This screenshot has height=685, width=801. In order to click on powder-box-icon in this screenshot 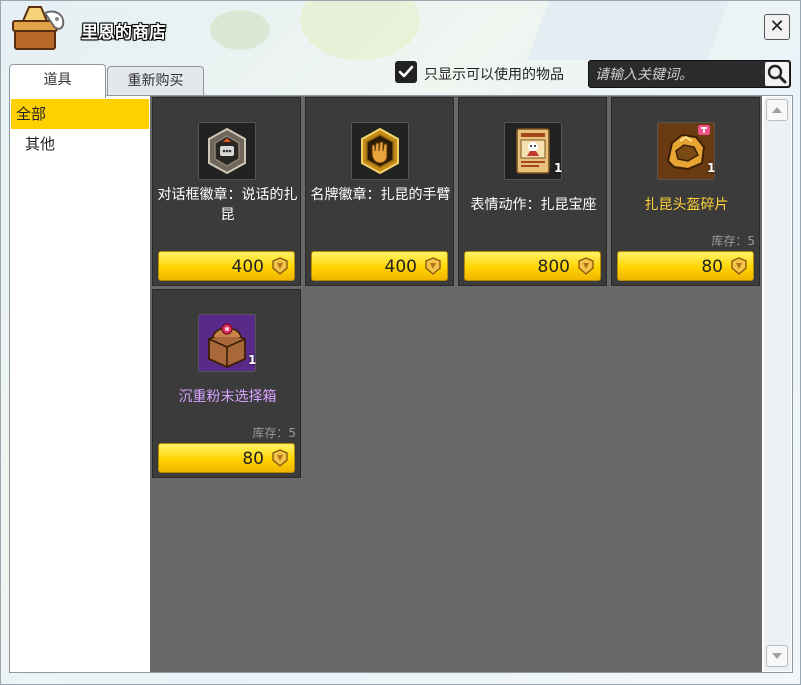, I will do `click(227, 343)`.